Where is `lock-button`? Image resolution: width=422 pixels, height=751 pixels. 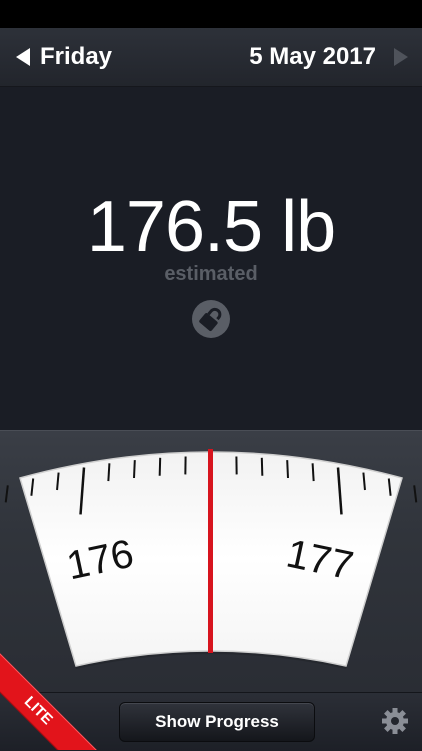 lock-button is located at coordinates (211, 319).